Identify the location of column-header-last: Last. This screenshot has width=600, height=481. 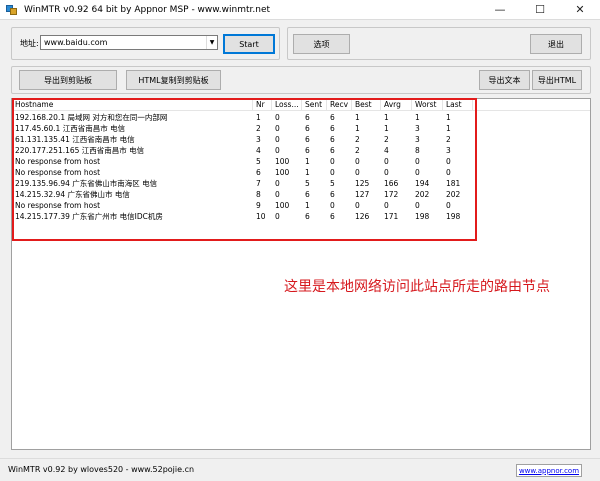
(458, 105).